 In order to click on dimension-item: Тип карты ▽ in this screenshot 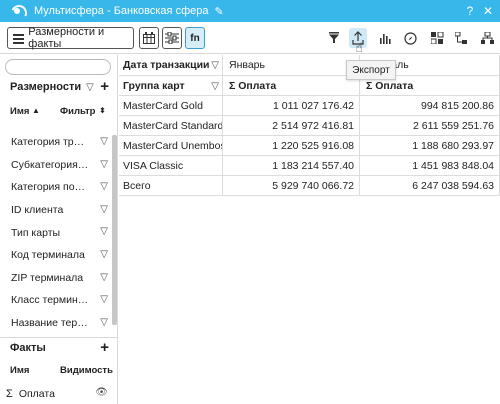, I will do `click(55, 232)`.